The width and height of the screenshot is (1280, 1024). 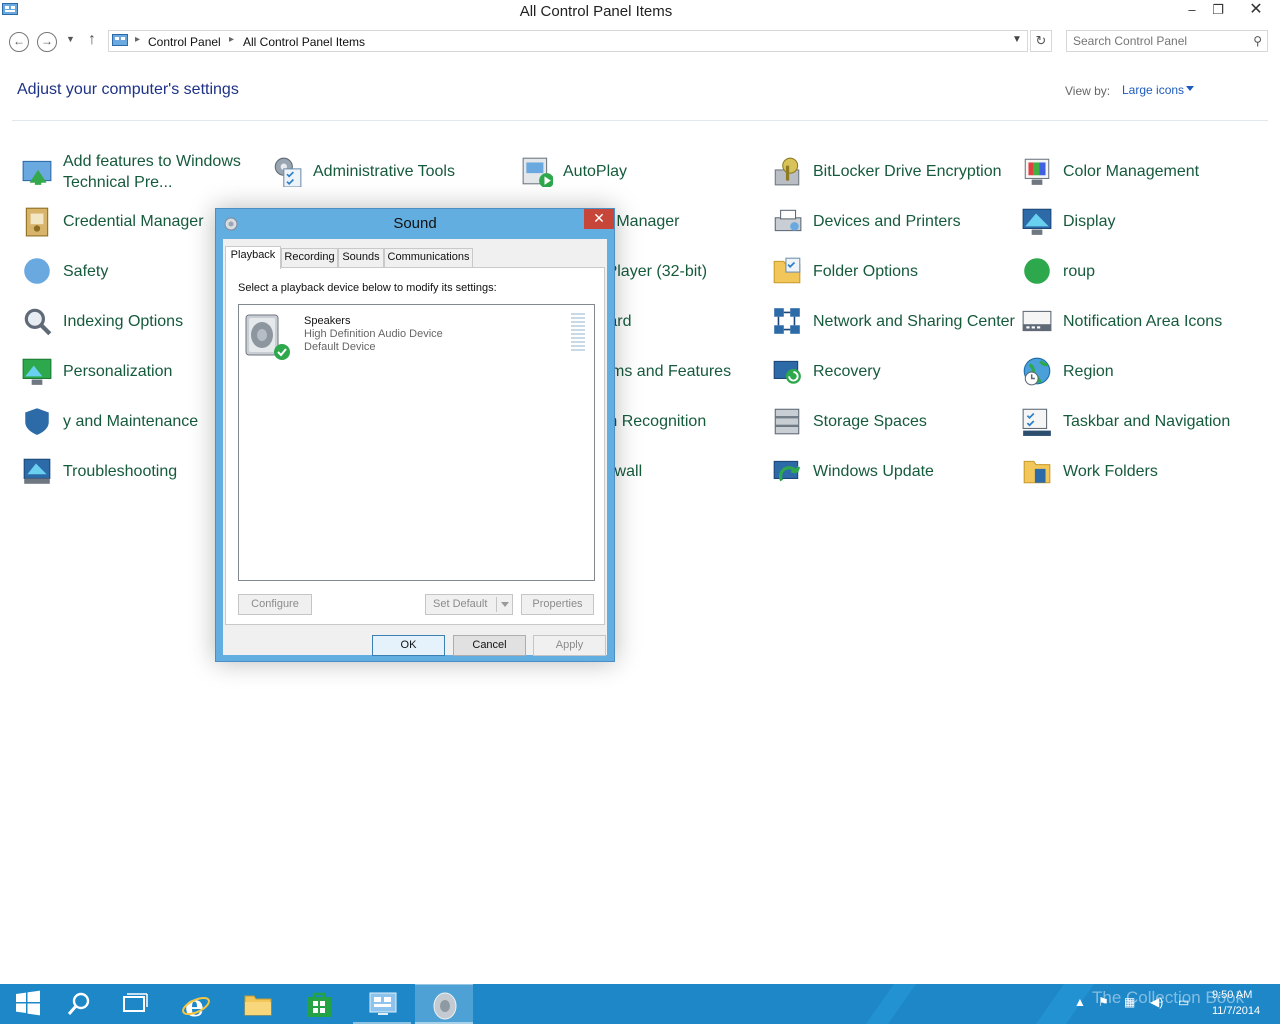 I want to click on credential-manager-icon, so click(x=37, y=222).